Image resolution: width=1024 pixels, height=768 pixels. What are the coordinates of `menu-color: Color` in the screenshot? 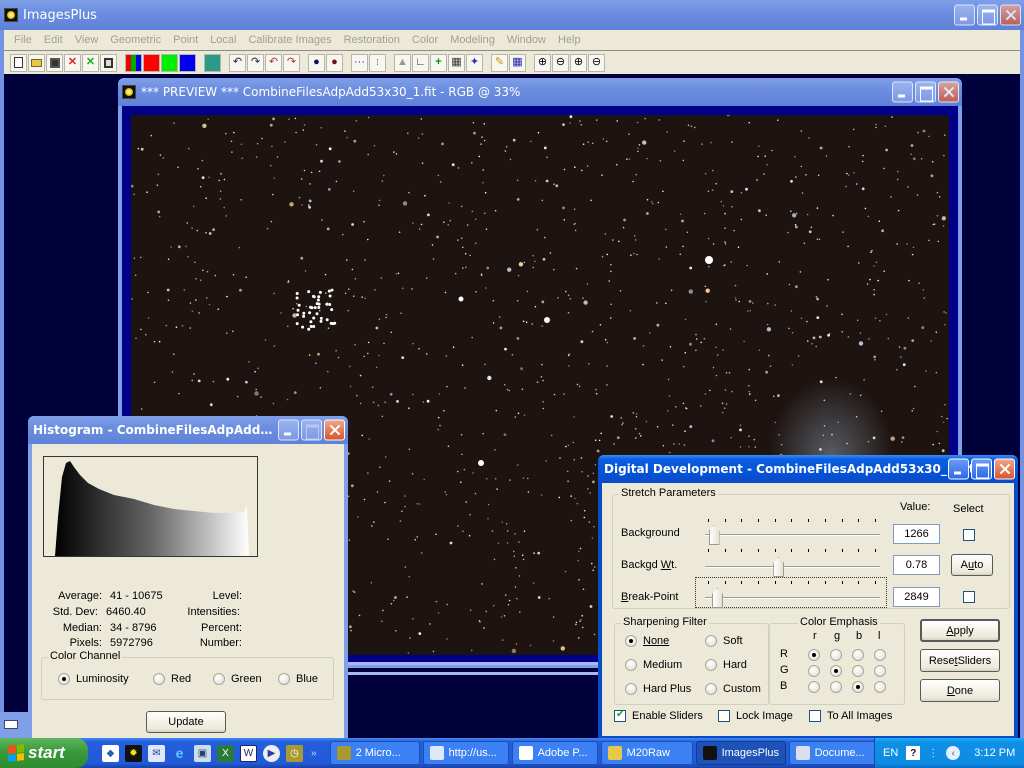 It's located at (425, 40).